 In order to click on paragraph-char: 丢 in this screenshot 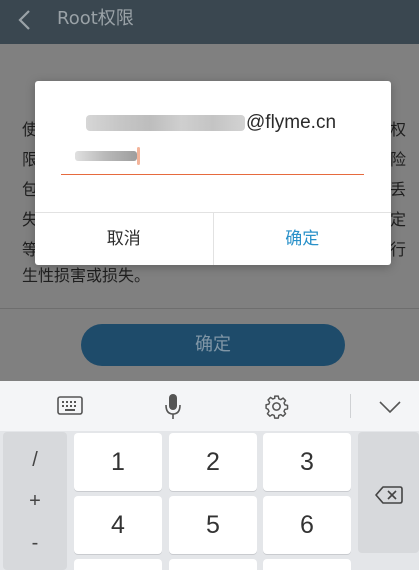, I will do `click(398, 189)`.